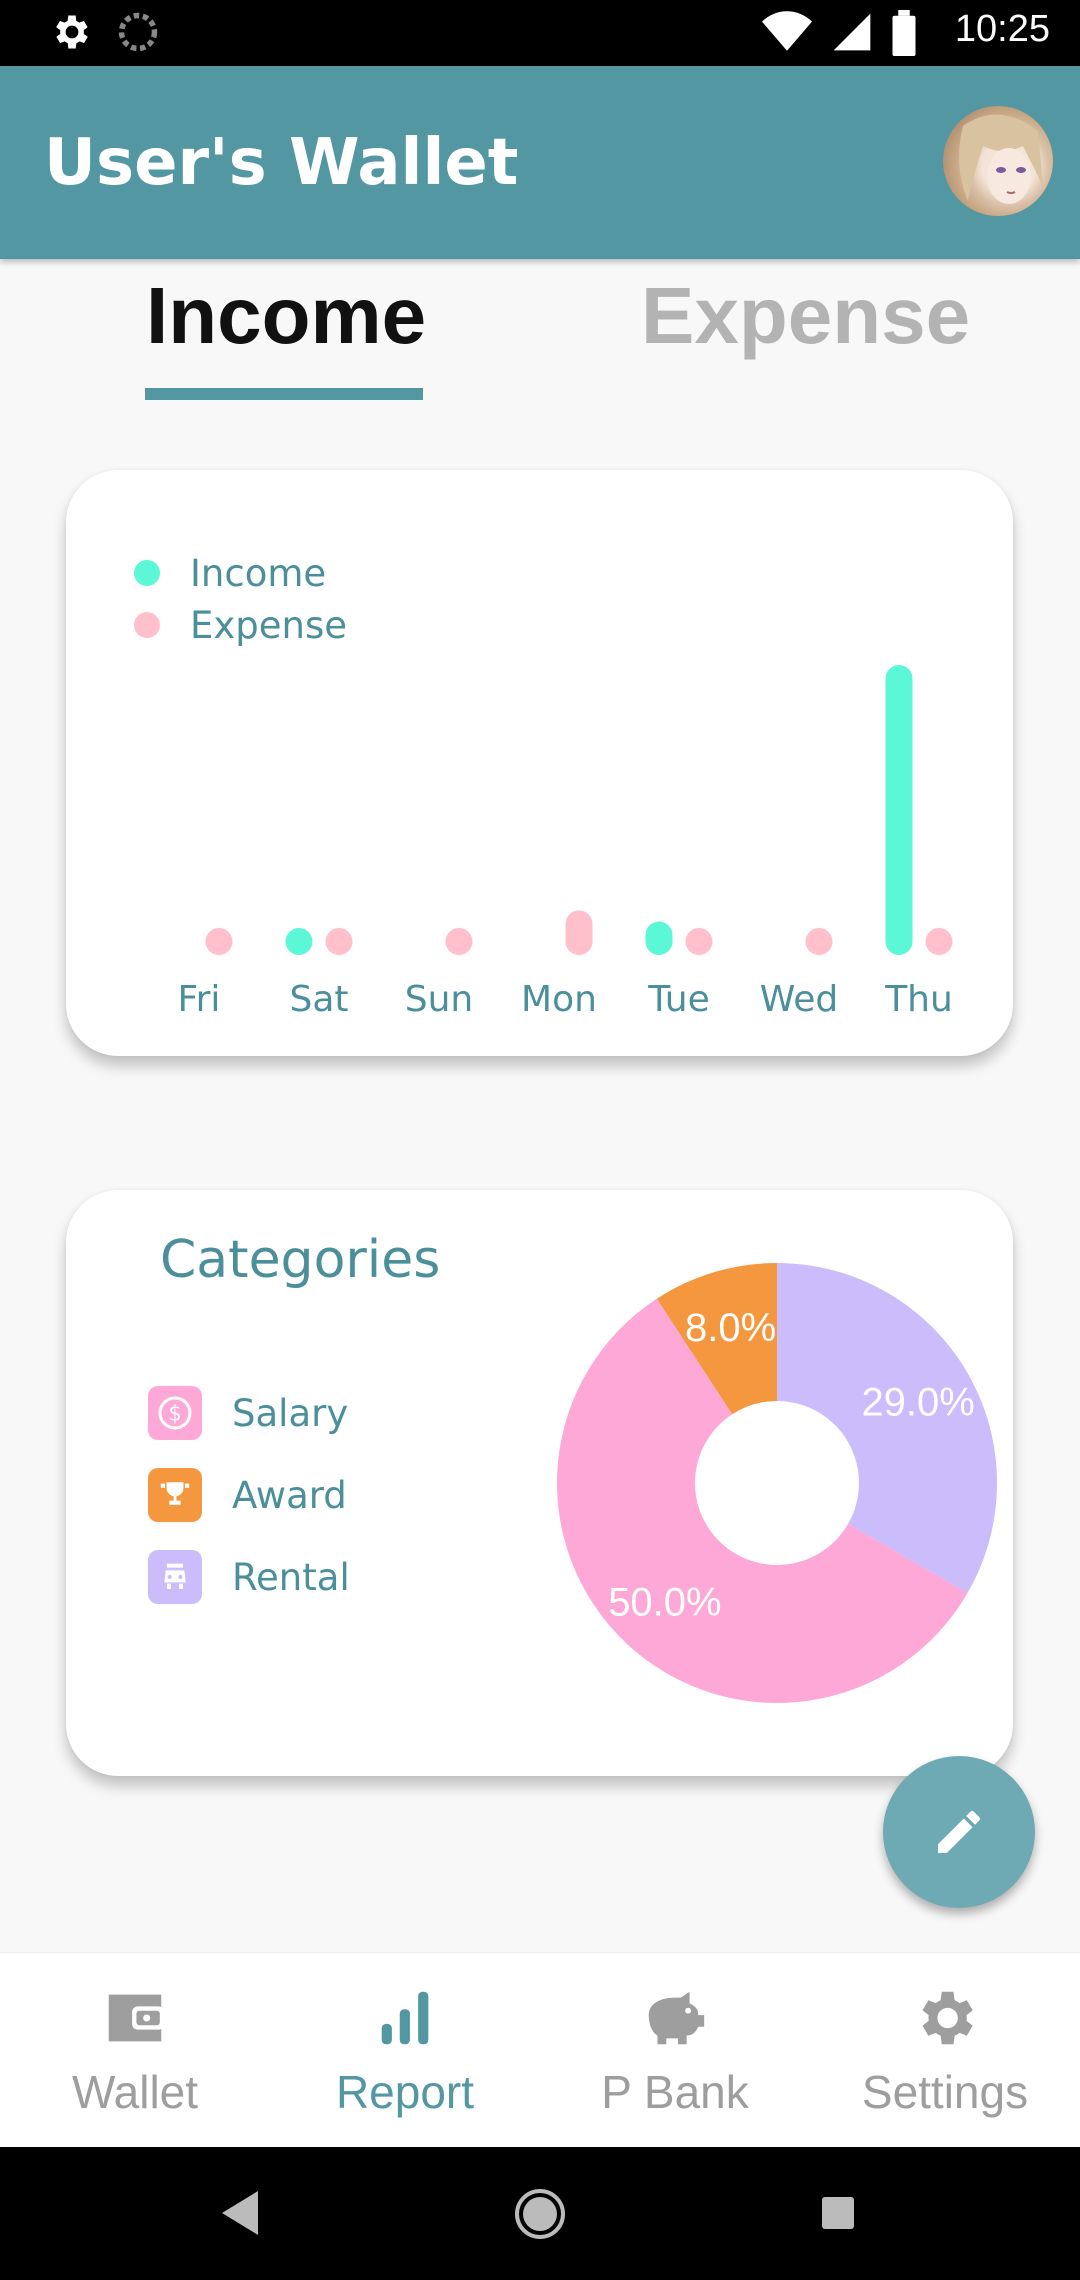 Image resolution: width=1080 pixels, height=2280 pixels. I want to click on app-title: User's Wallet, so click(281, 163).